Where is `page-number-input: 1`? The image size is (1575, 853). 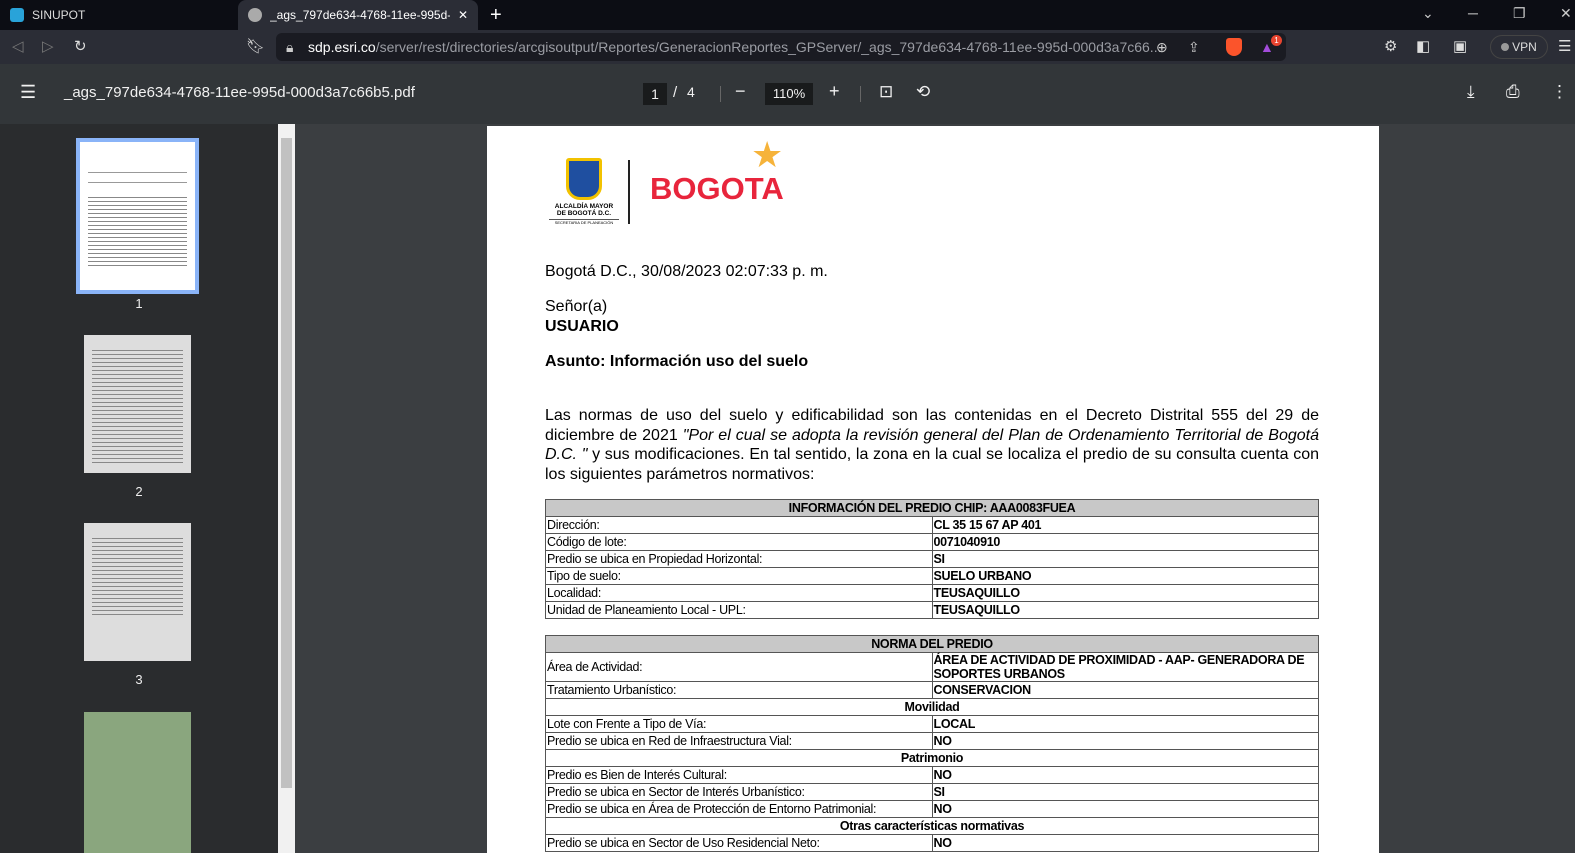
page-number-input: 1 is located at coordinates (655, 94).